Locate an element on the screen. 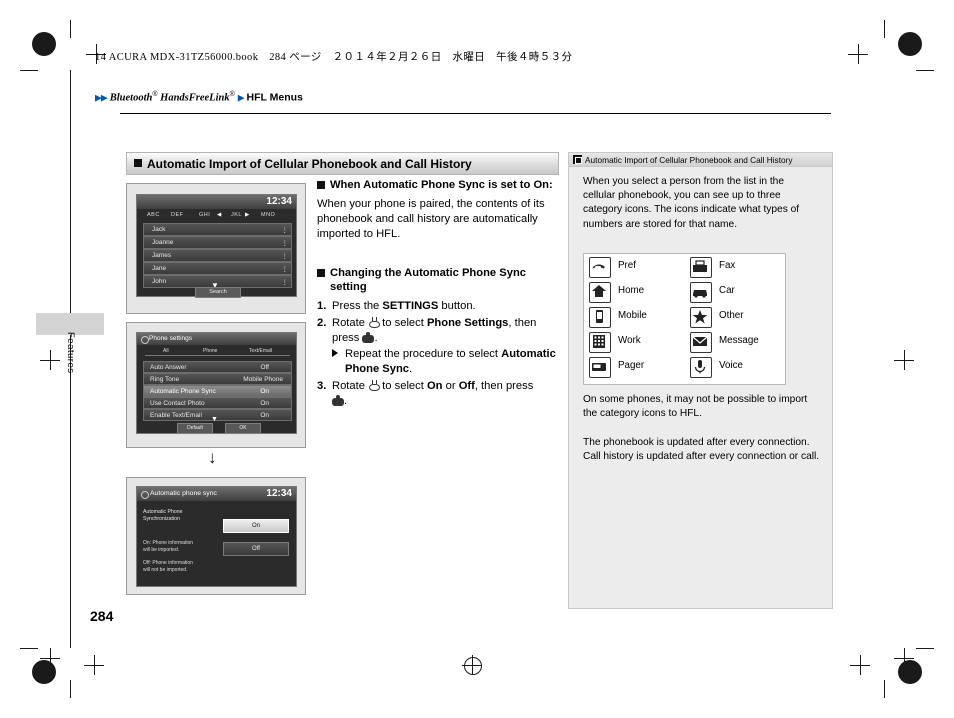  heading-bullet-icon is located at coordinates (321, 185).